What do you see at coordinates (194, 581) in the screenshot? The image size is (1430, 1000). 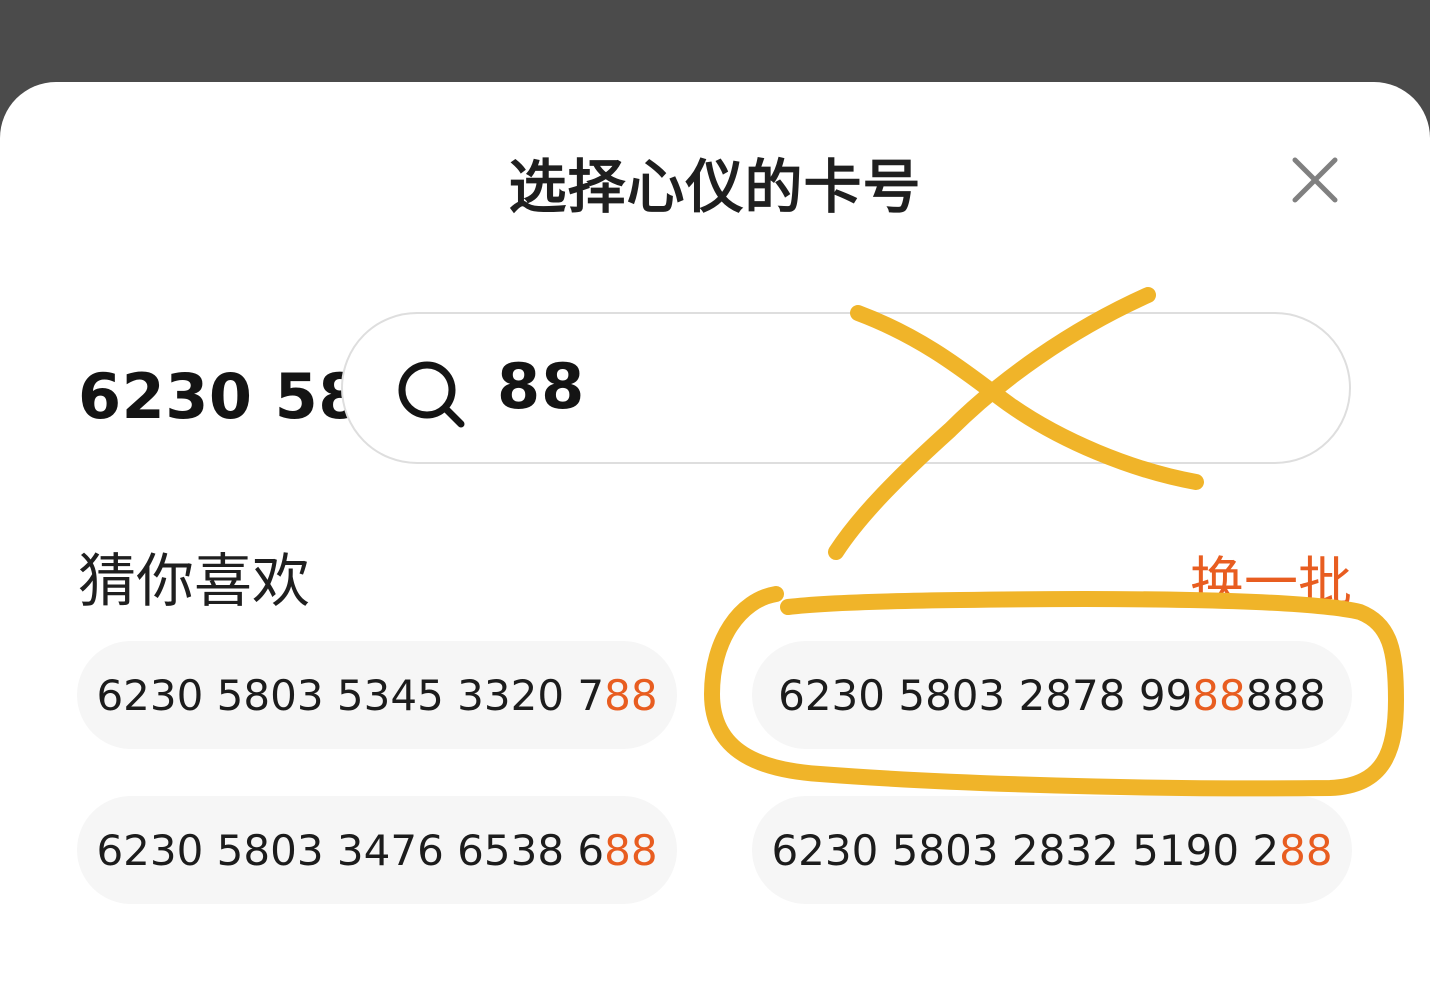 I see `section-title-recommend: 猜你喜欢` at bounding box center [194, 581].